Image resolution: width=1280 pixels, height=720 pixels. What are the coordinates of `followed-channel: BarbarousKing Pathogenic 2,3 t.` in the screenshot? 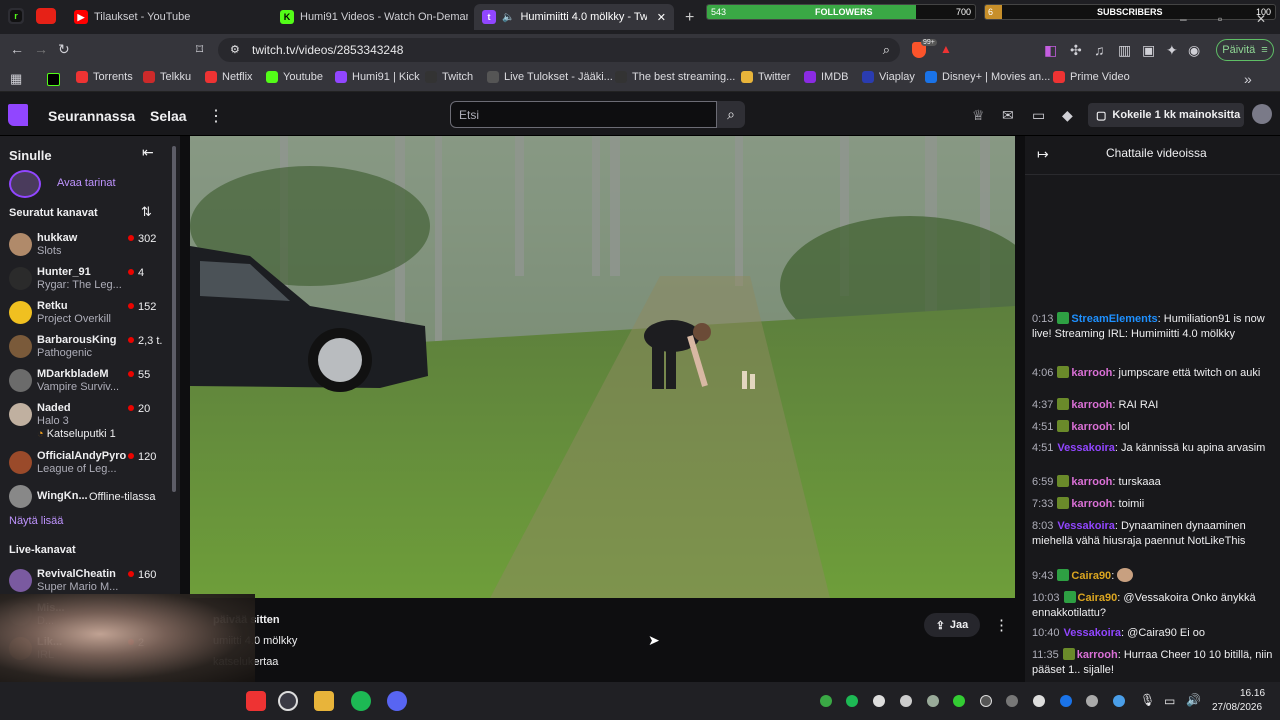 It's located at (86, 347).